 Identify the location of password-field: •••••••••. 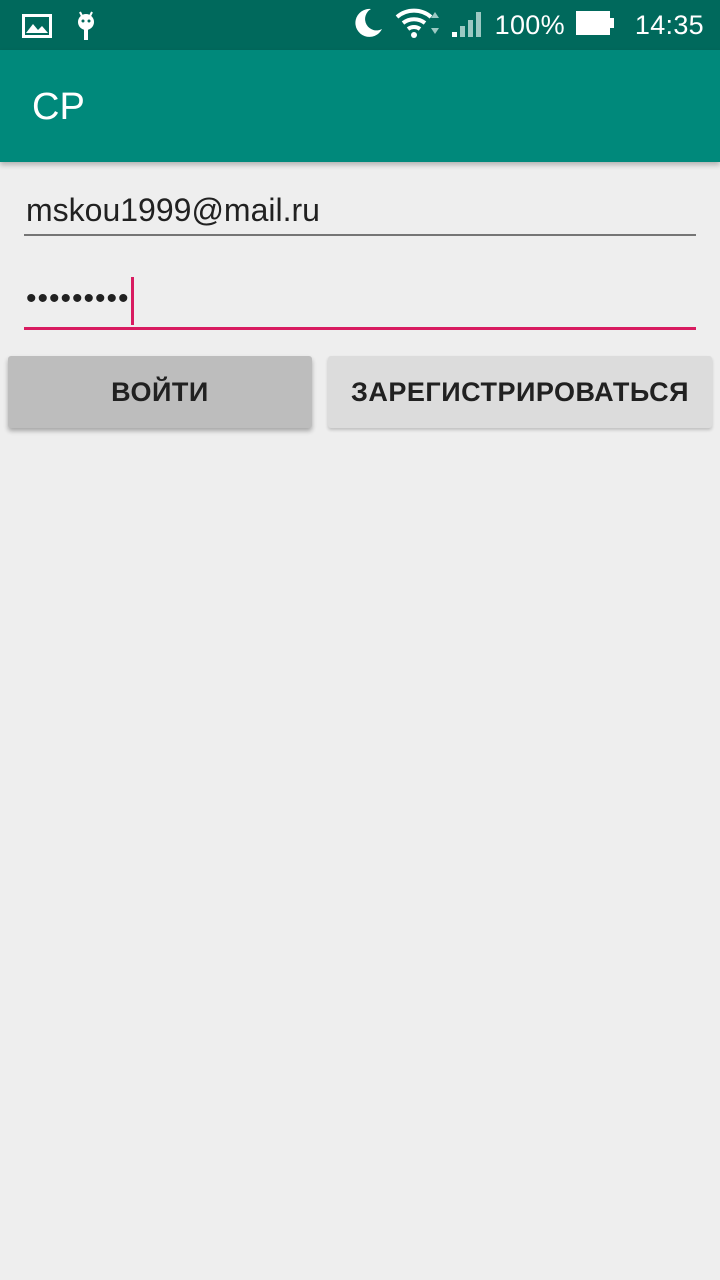
(360, 300).